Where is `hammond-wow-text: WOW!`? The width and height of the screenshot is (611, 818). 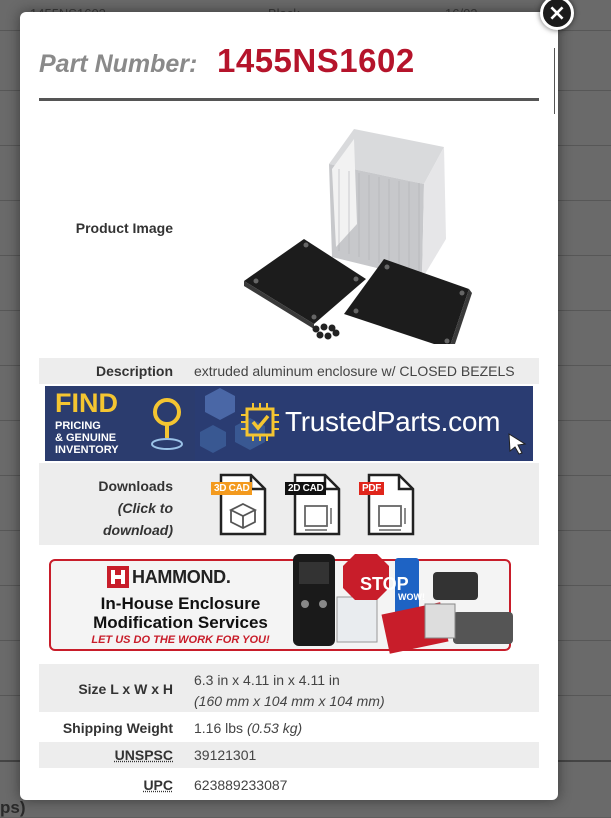
hammond-wow-text: WOW! is located at coordinates (411, 597).